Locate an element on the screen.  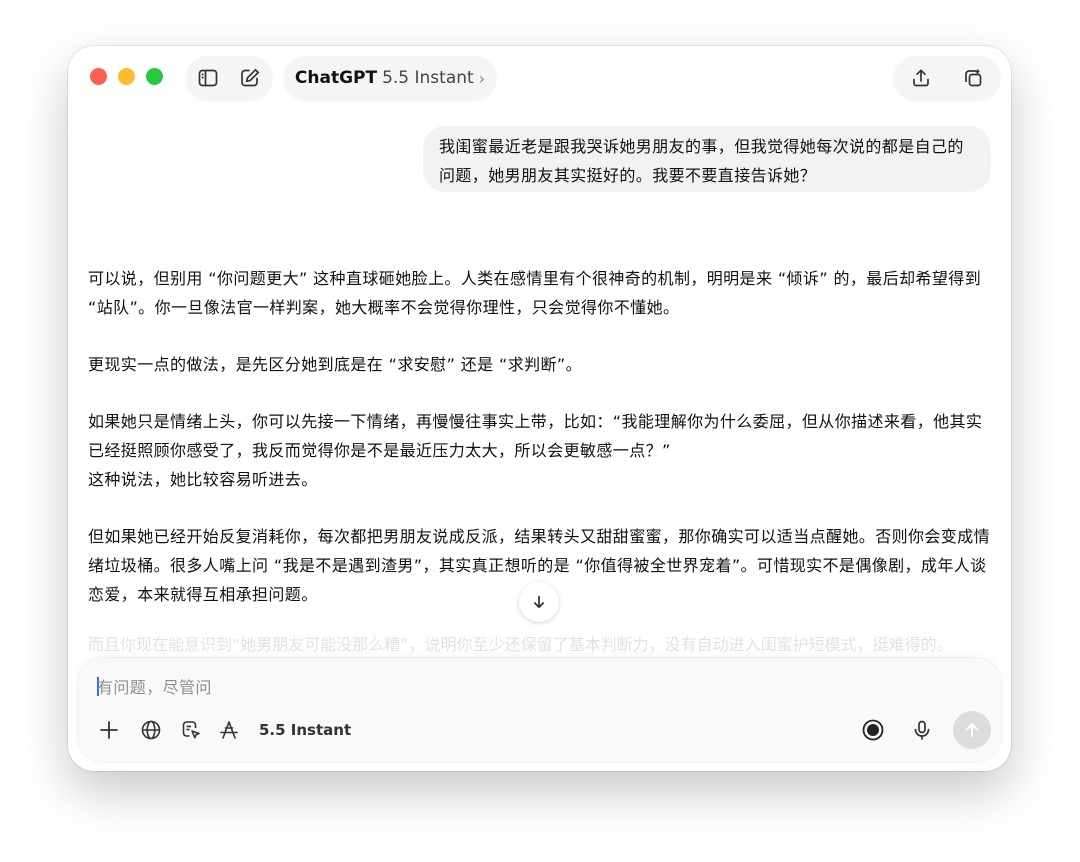
response-paragraph: 这种说法，她比较容易听进去。 is located at coordinates (203, 479).